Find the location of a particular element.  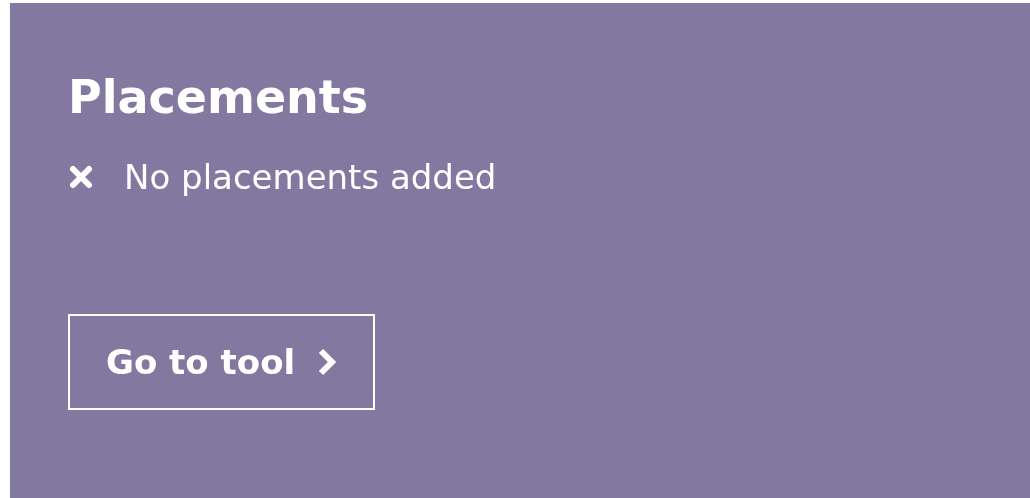

cross-icon is located at coordinates (81, 177).